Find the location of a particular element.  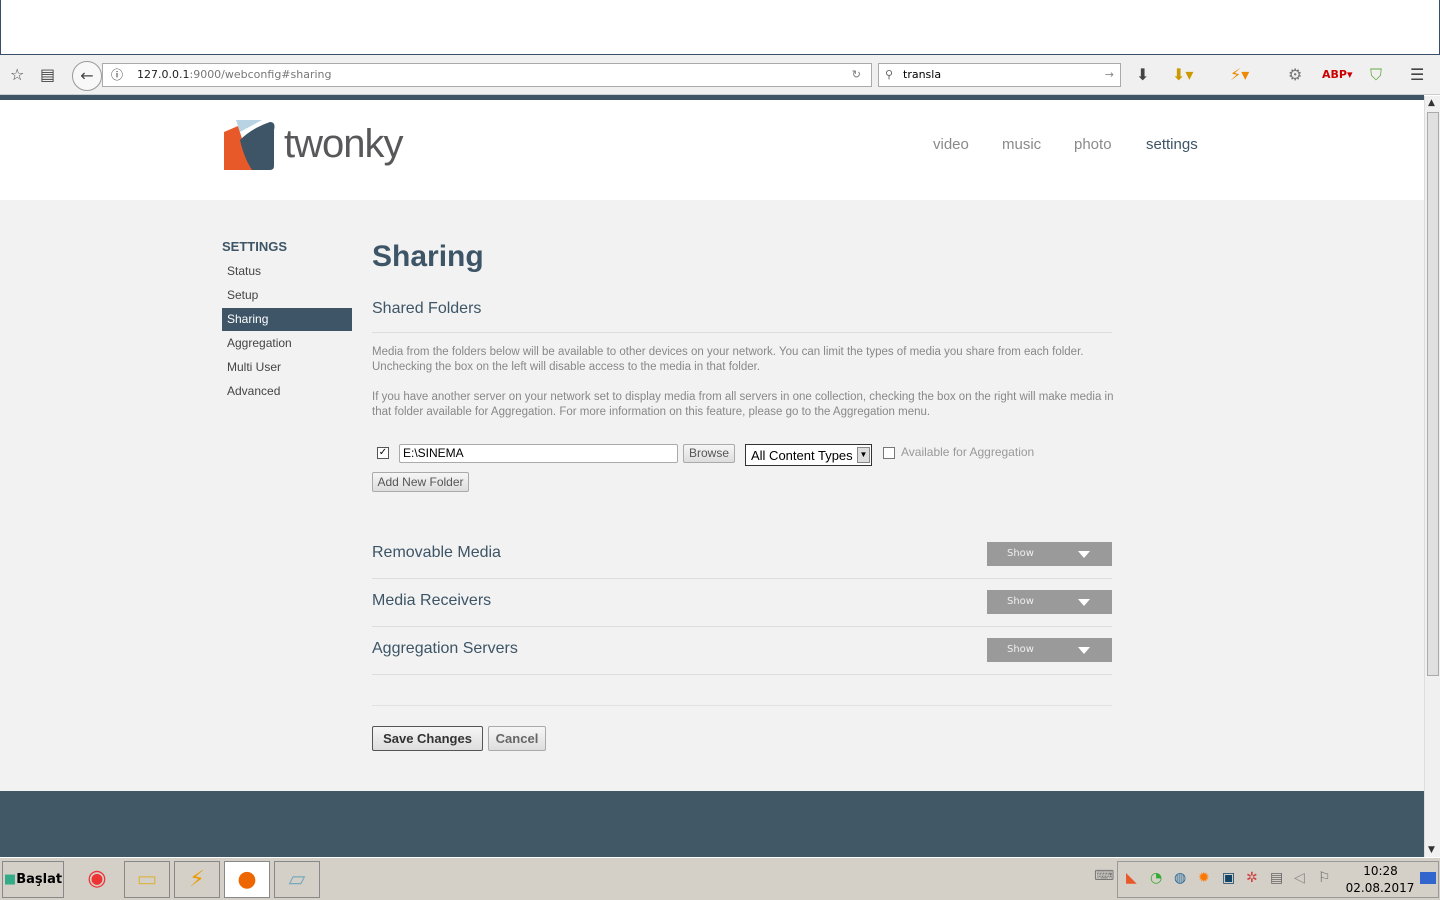

firefox-icon: ● is located at coordinates (247, 879).